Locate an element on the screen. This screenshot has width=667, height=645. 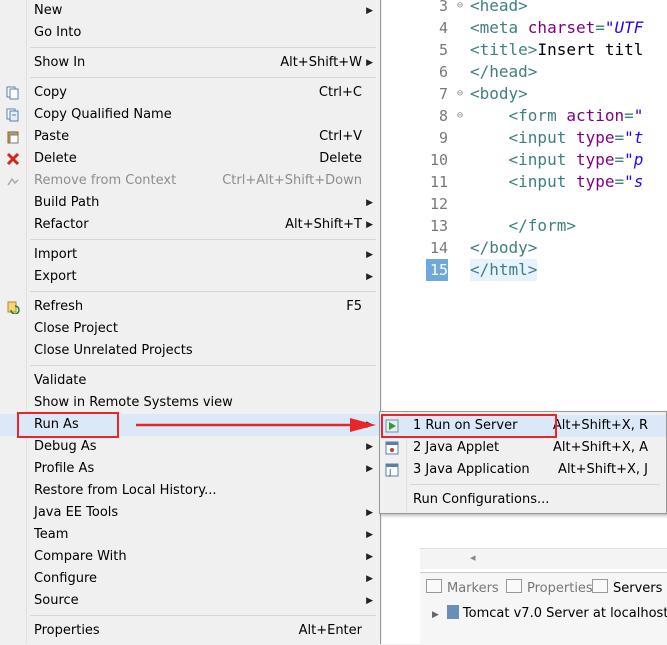
svg-text: J is located at coordinates (389, 472).